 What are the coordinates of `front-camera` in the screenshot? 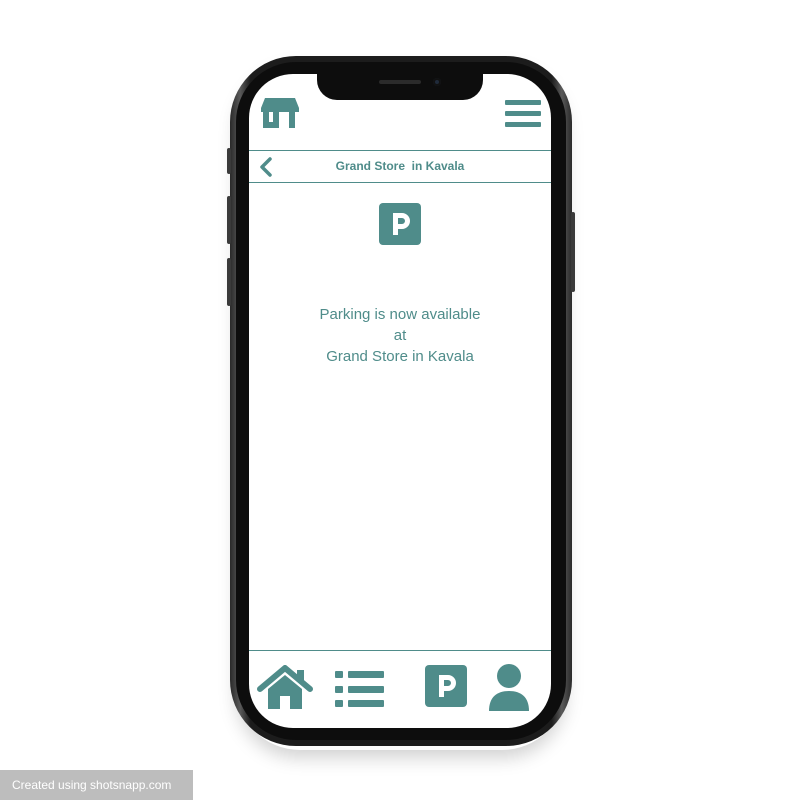 It's located at (437, 82).